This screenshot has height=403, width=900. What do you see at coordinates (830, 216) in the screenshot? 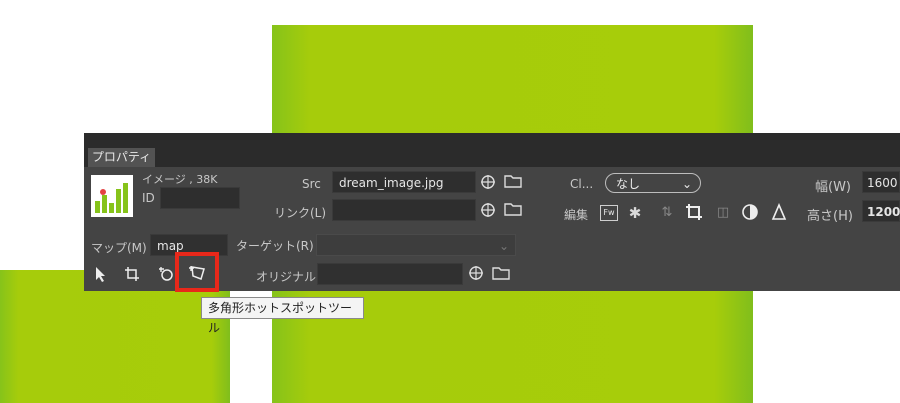
I see `height-label: 高さ(H)` at bounding box center [830, 216].